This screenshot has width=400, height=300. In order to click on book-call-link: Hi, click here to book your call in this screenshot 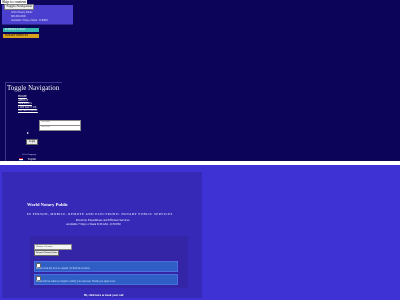, I will do `click(103, 295)`.